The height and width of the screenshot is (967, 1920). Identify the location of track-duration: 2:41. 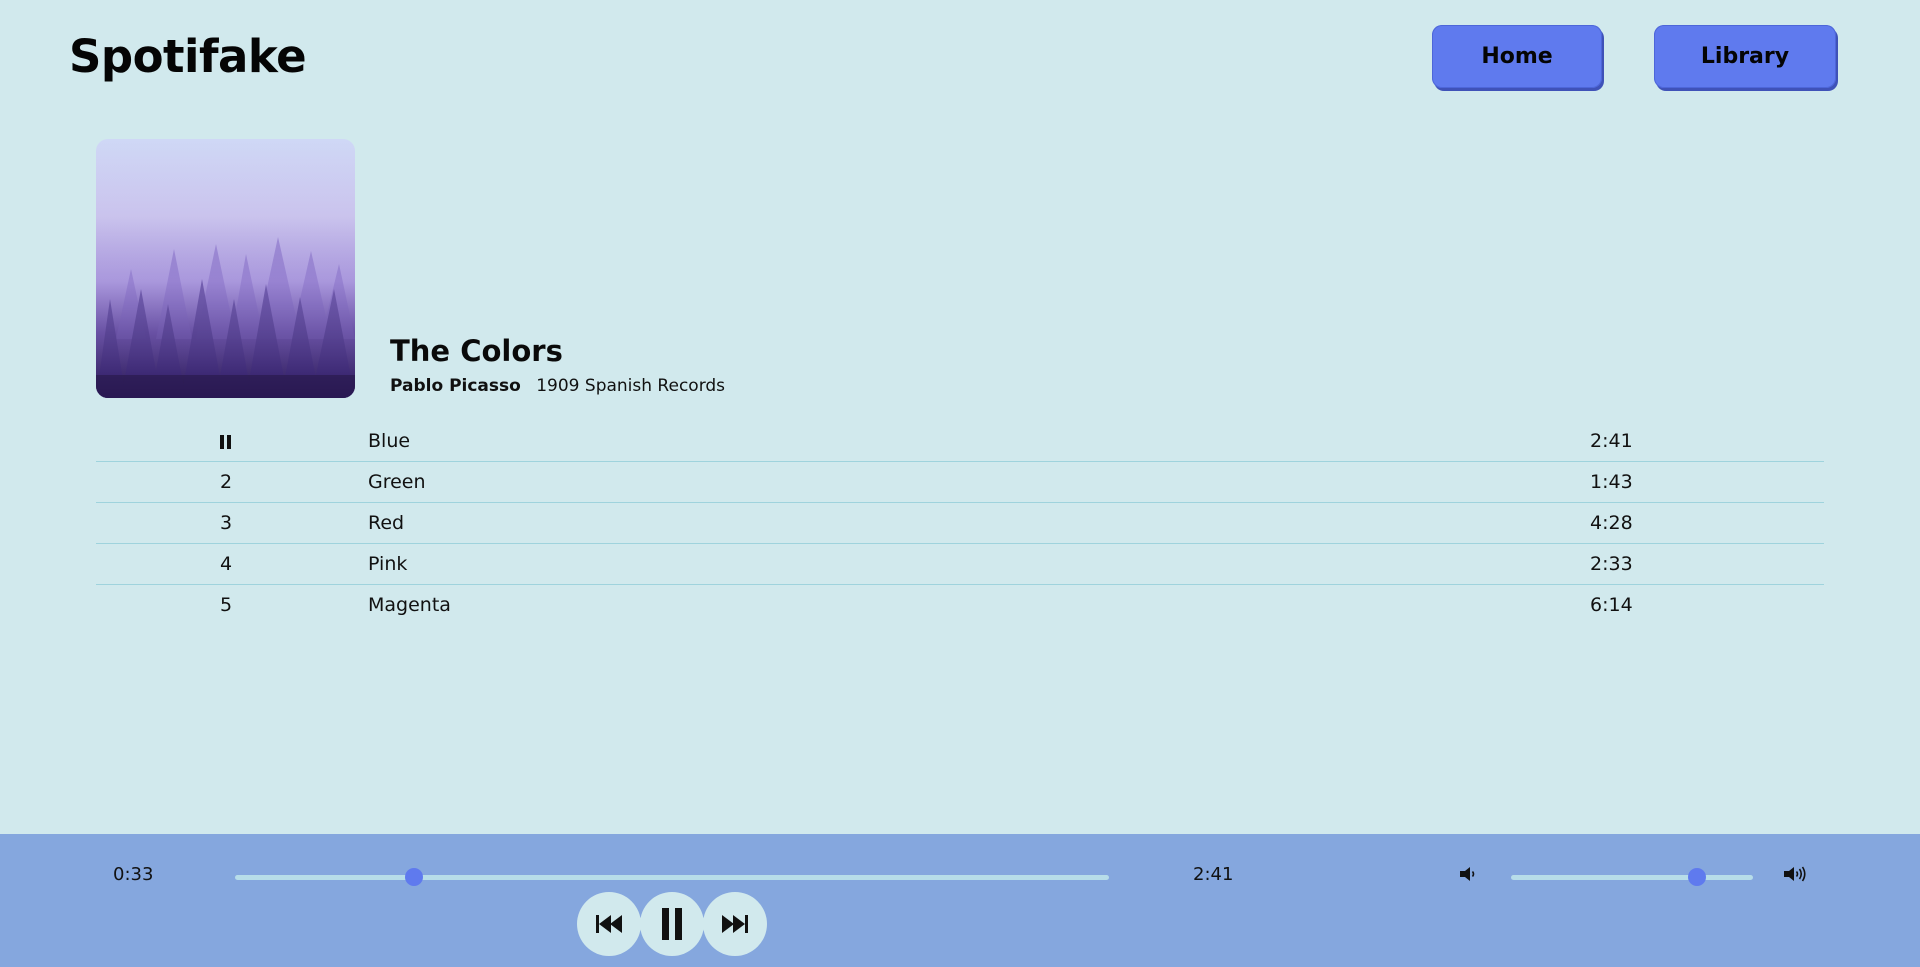
(1611, 441).